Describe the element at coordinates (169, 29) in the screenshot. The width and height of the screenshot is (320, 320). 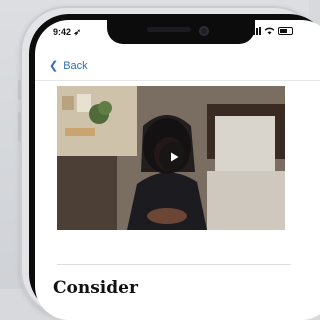
I see `speaker-grille` at that location.